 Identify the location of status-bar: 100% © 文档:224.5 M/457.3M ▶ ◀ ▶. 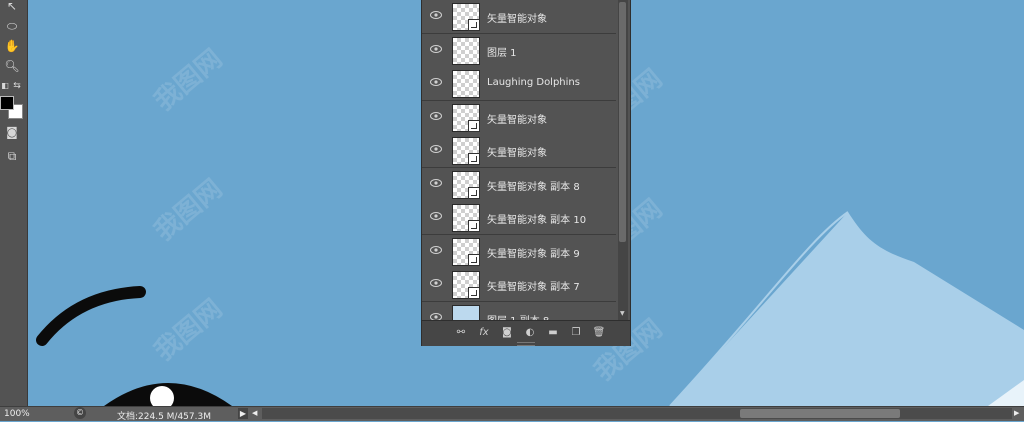
(512, 414).